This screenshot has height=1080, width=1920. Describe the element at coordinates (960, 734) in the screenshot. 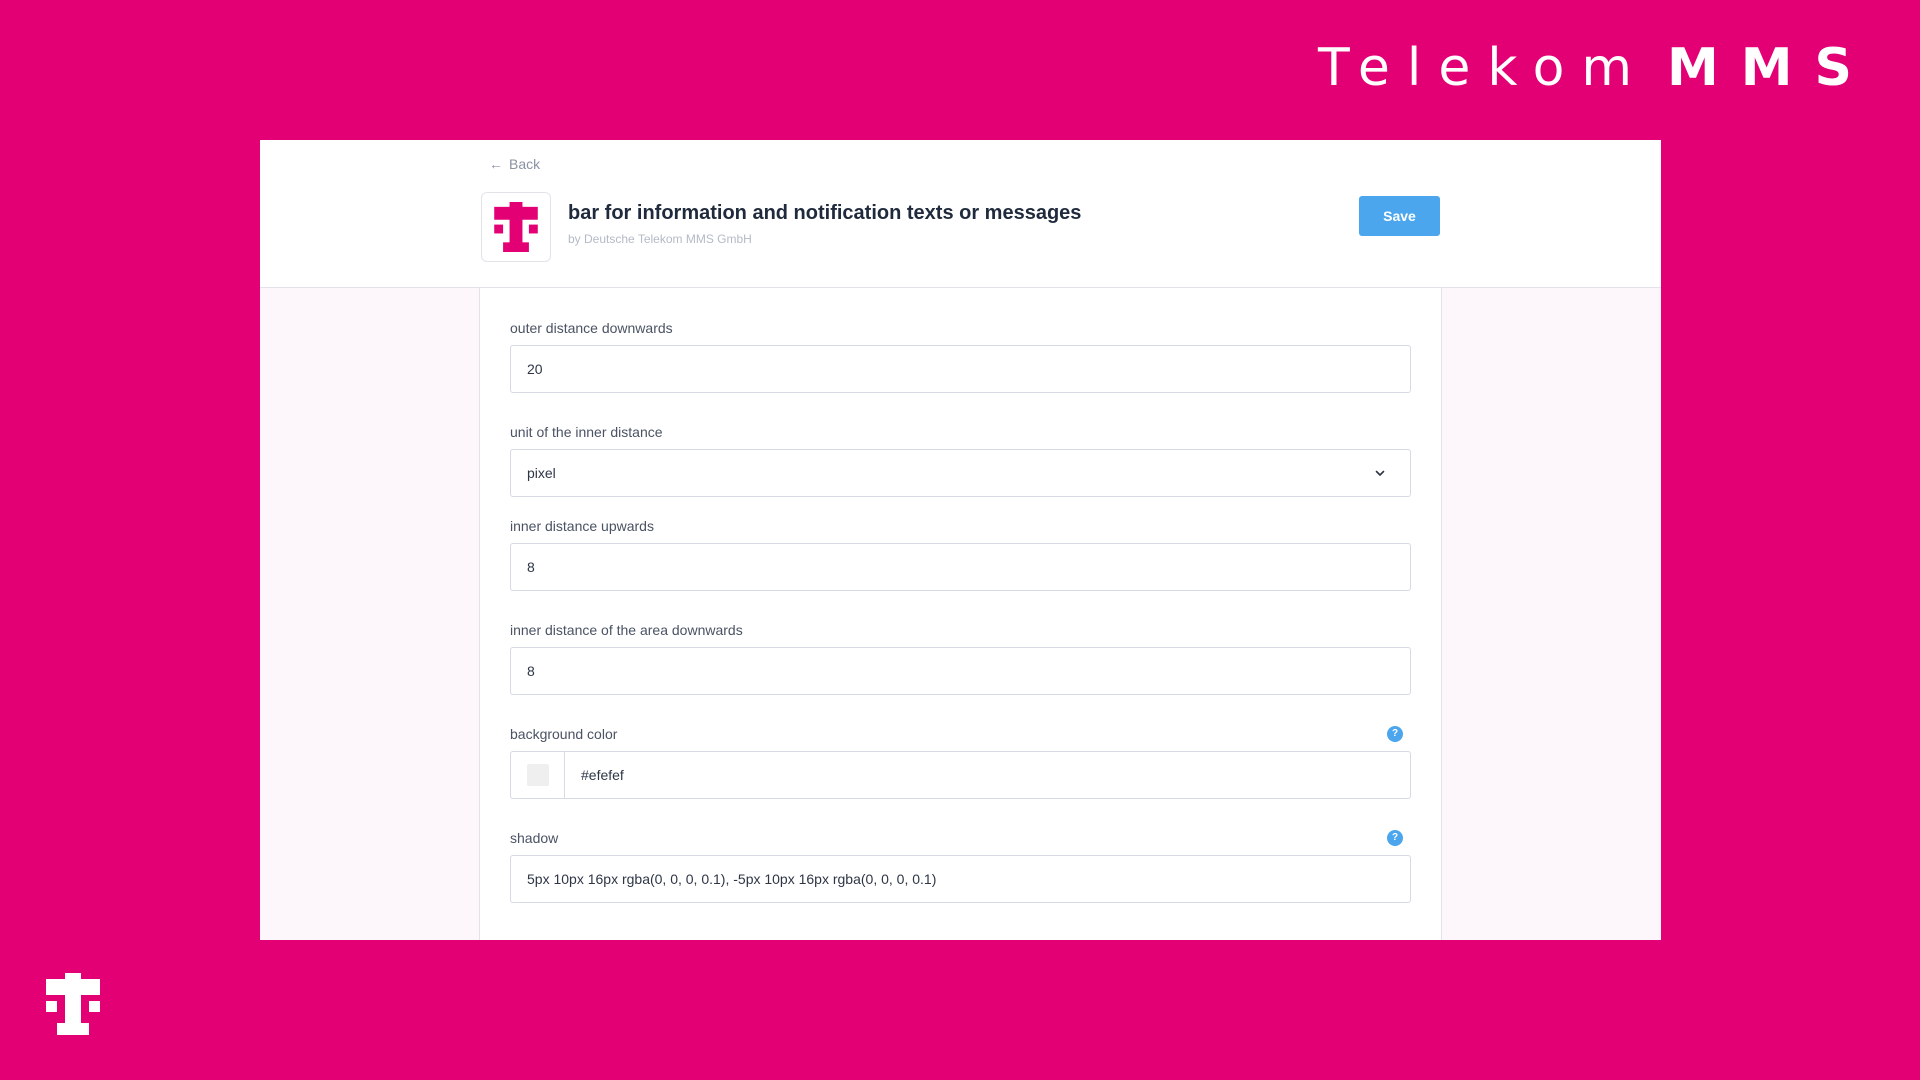

I see `field-label: background color ?` at that location.